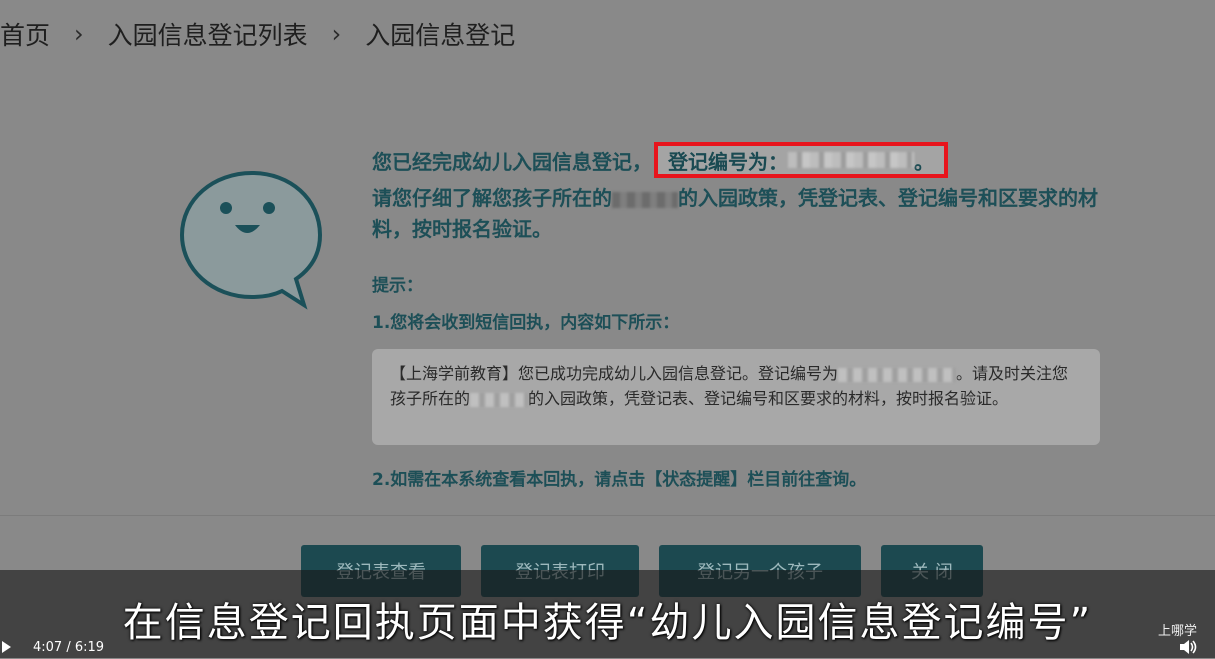 This screenshot has width=1215, height=659. I want to click on blurred-sms-registration-number, so click(897, 374).